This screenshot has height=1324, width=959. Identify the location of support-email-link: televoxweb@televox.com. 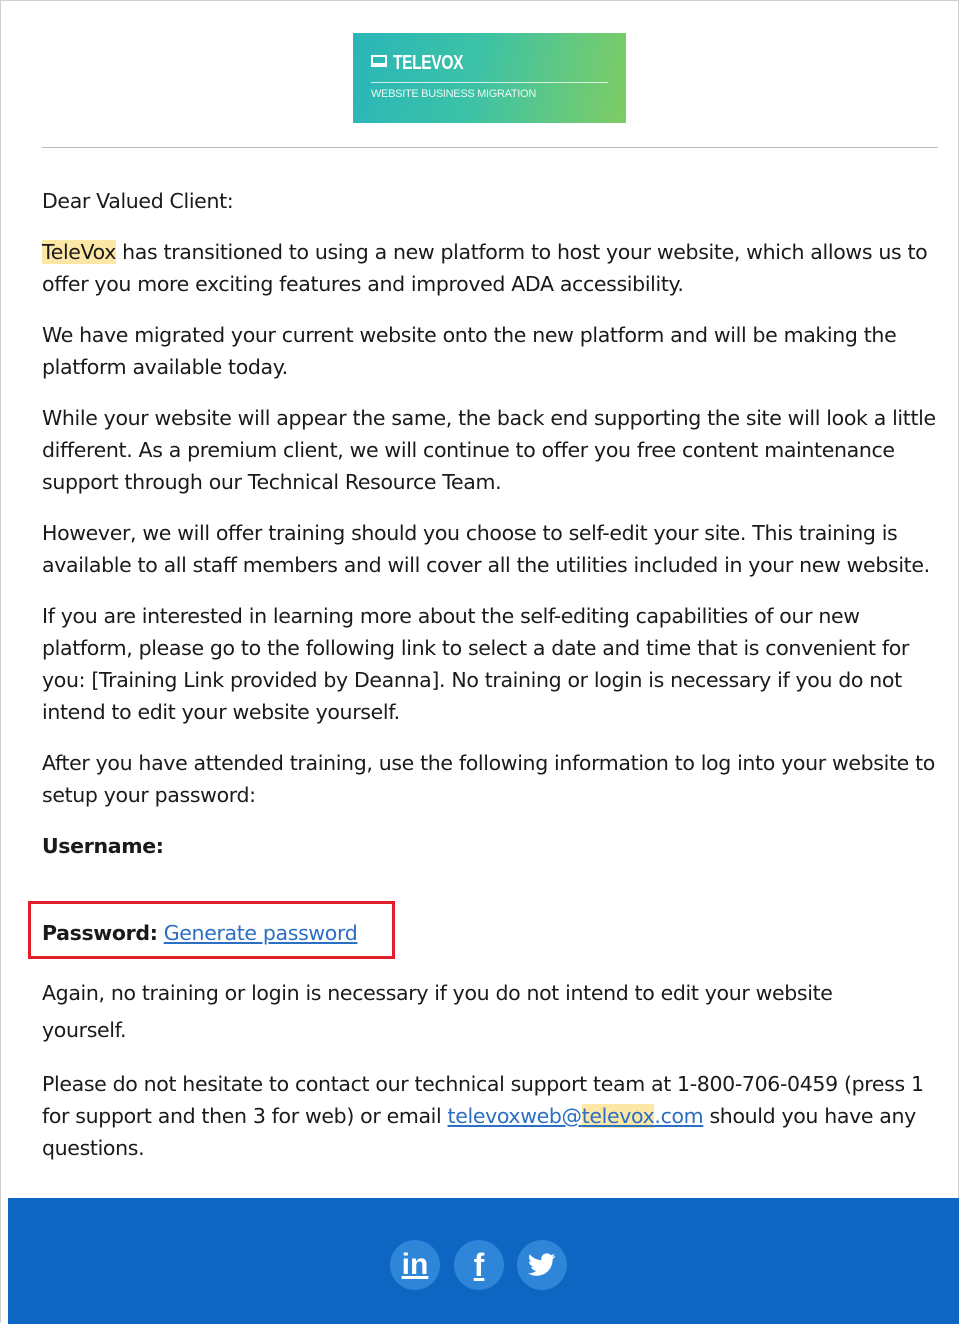
(576, 1116).